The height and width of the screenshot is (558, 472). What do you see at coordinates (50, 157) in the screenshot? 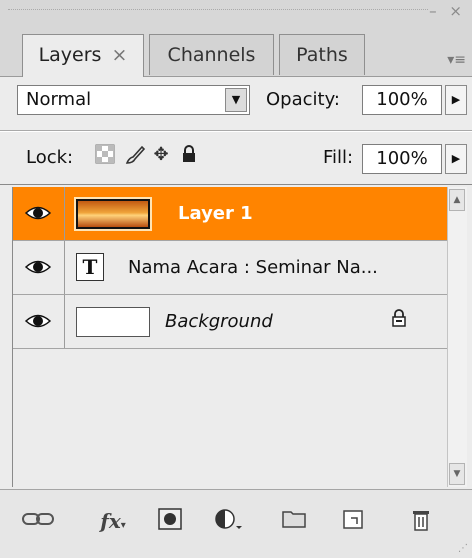
I see `lock-label: Lock:` at bounding box center [50, 157].